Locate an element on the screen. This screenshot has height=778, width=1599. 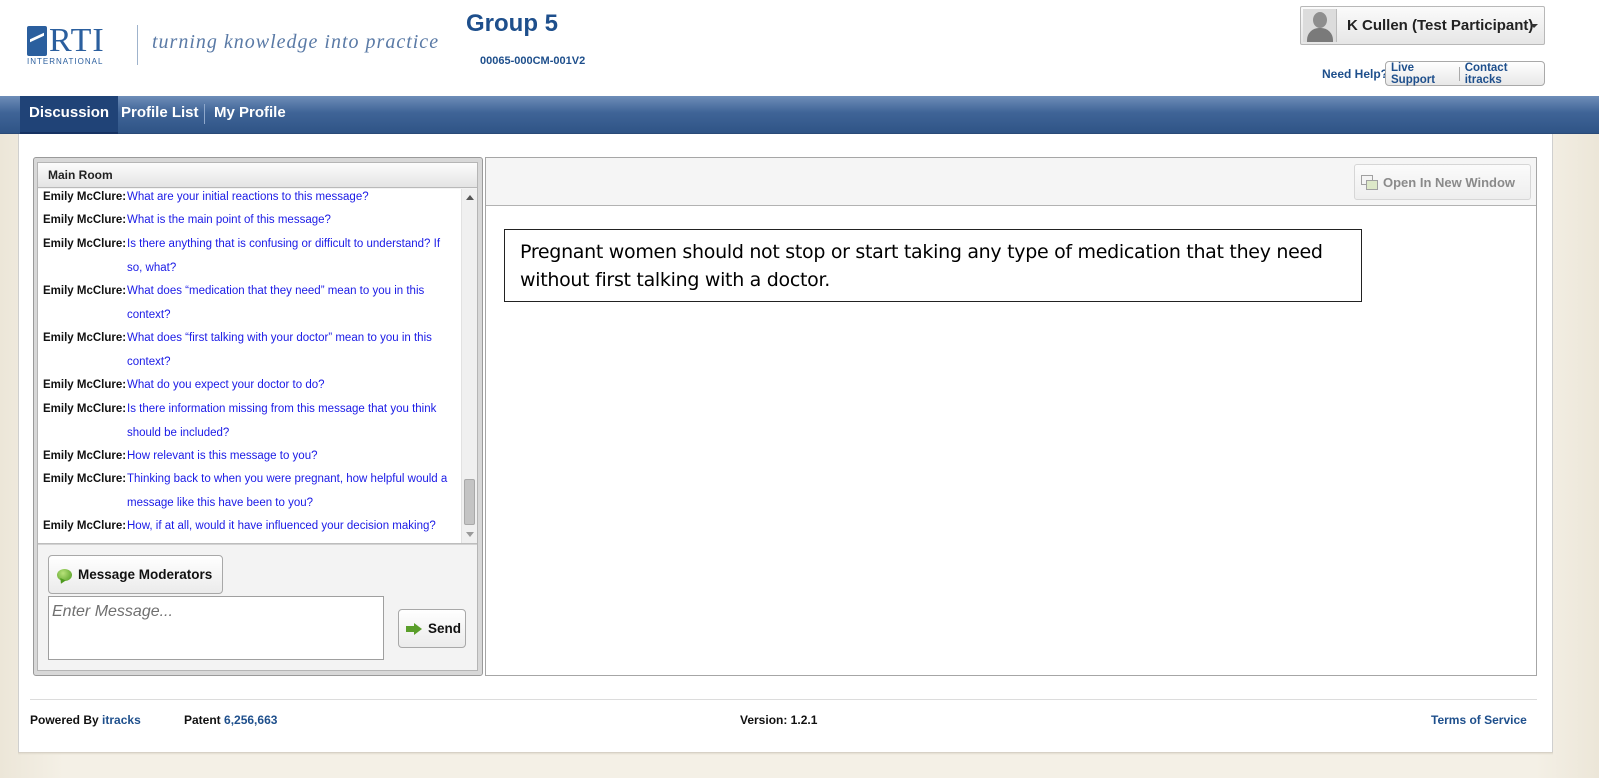
support-links: Live Support Contact itracks is located at coordinates (1465, 73).